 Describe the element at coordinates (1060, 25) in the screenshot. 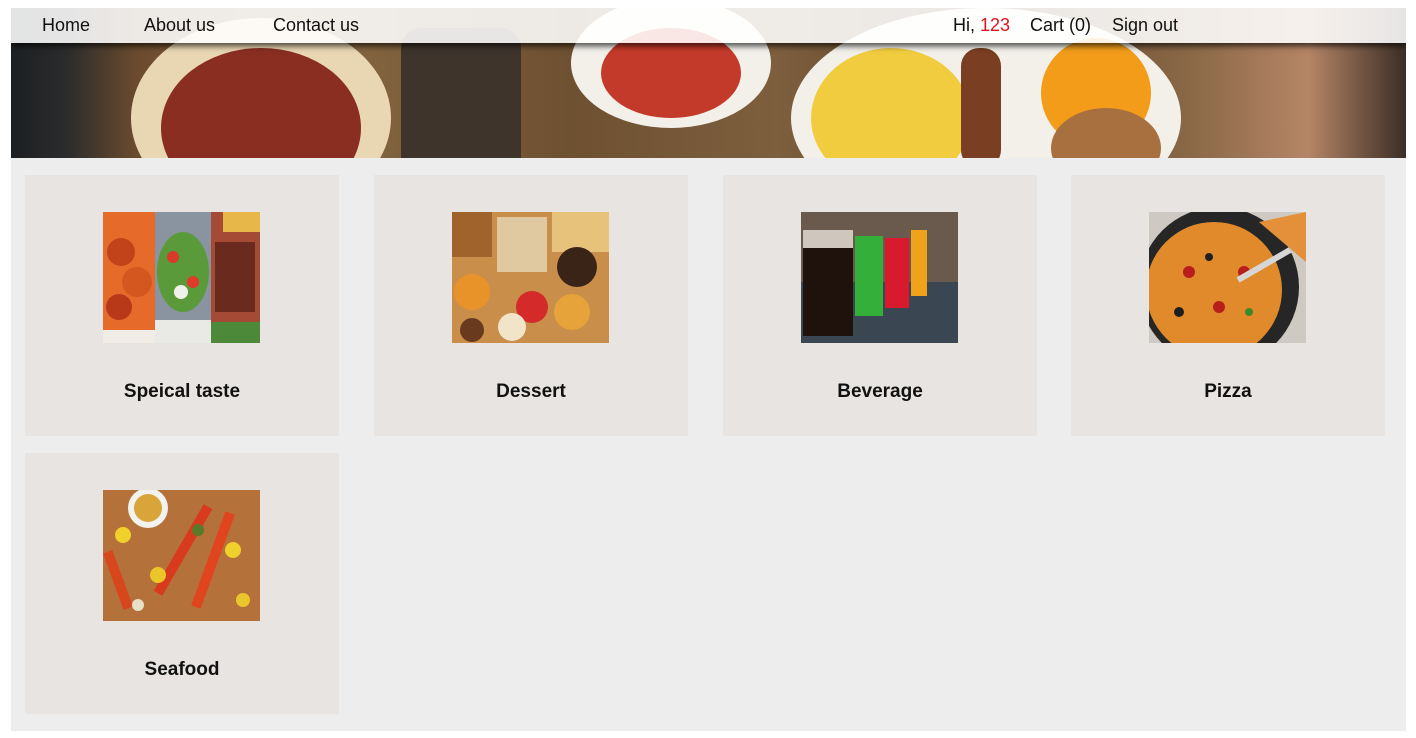

I see `cart-link: Cart (0)` at that location.